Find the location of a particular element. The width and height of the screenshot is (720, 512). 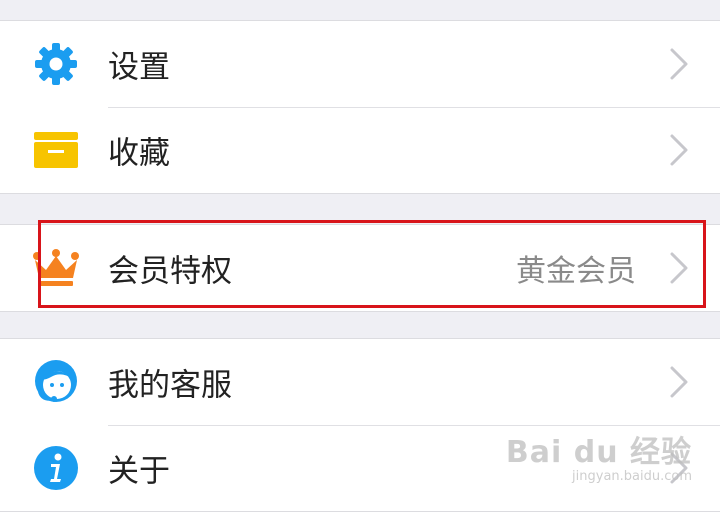

menu-label-customer-service: 我的客服 is located at coordinates (170, 385).